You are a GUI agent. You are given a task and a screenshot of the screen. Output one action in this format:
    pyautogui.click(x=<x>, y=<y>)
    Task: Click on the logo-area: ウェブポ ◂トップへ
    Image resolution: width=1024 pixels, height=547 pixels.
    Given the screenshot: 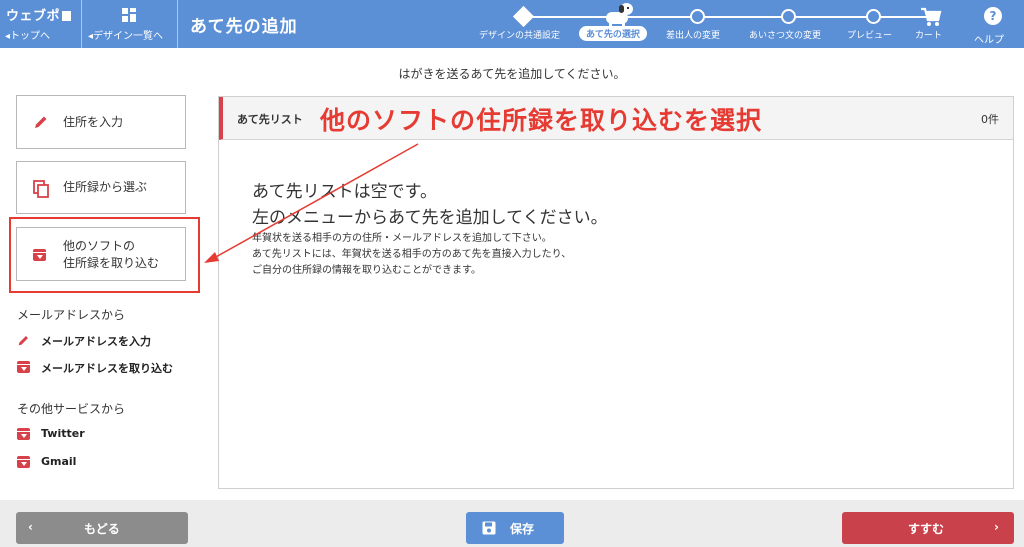 What is the action you would take?
    pyautogui.click(x=41, y=24)
    